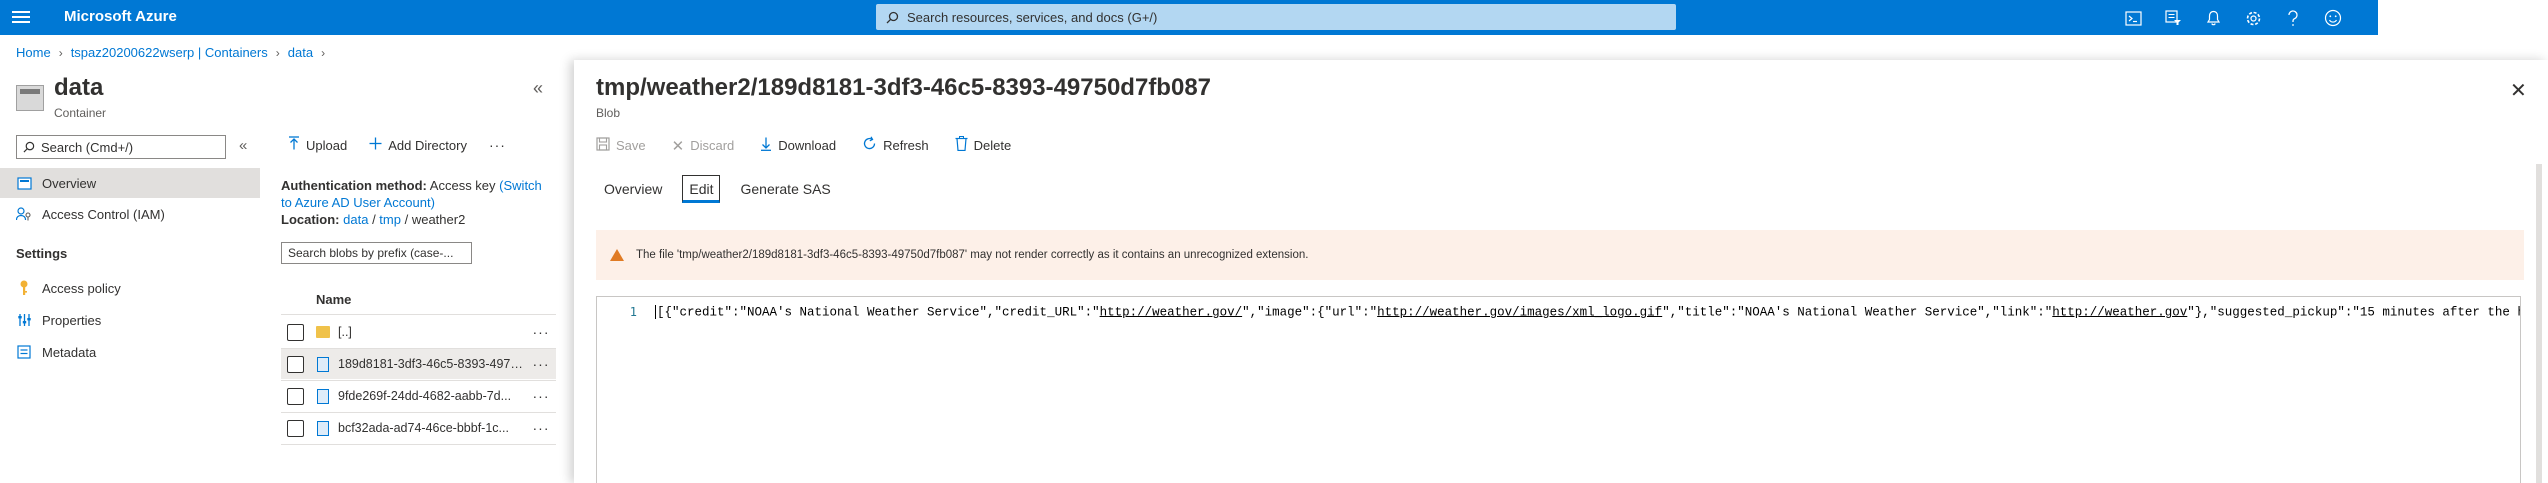 The width and height of the screenshot is (2548, 483). Describe the element at coordinates (983, 145) in the screenshot. I see `delete-button: Delete` at that location.